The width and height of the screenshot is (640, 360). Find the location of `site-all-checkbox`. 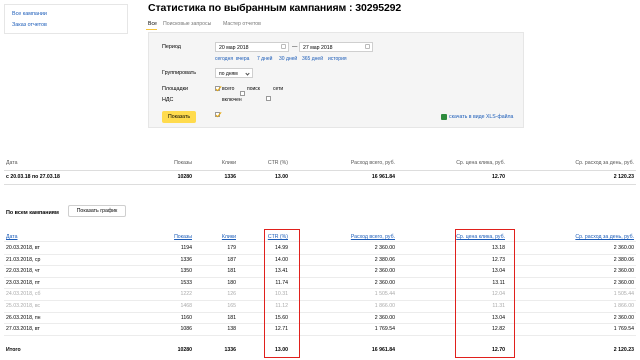

site-all-checkbox is located at coordinates (217, 88).